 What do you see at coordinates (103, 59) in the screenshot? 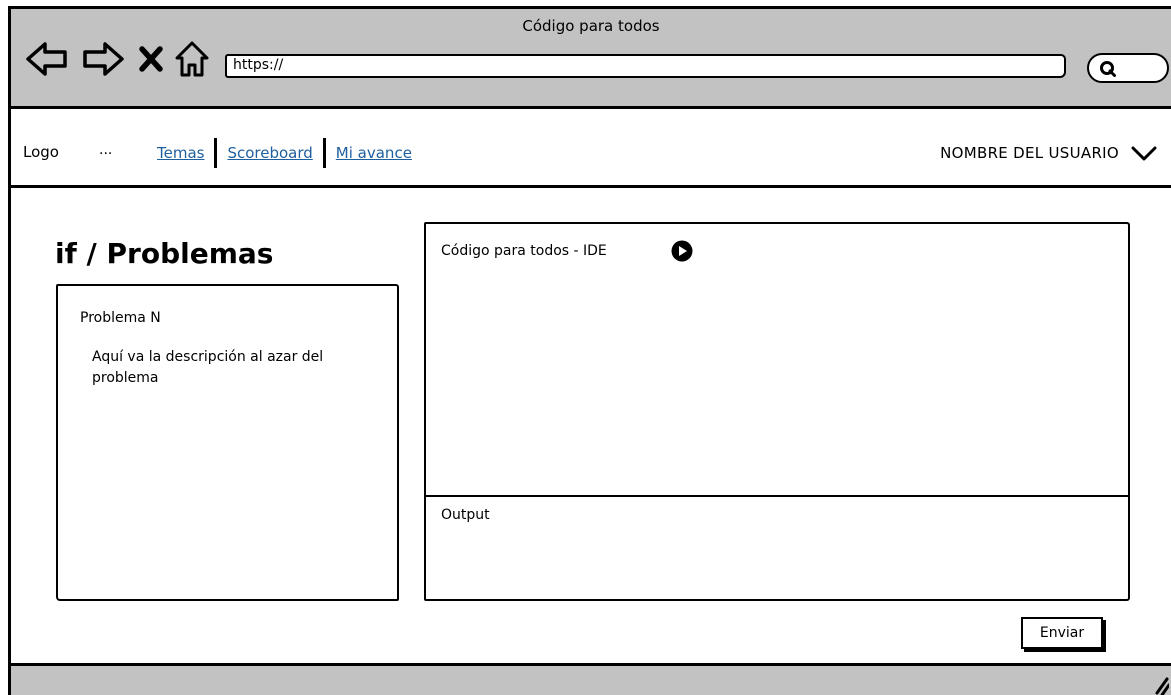
I see `forward-arrow-icon` at bounding box center [103, 59].